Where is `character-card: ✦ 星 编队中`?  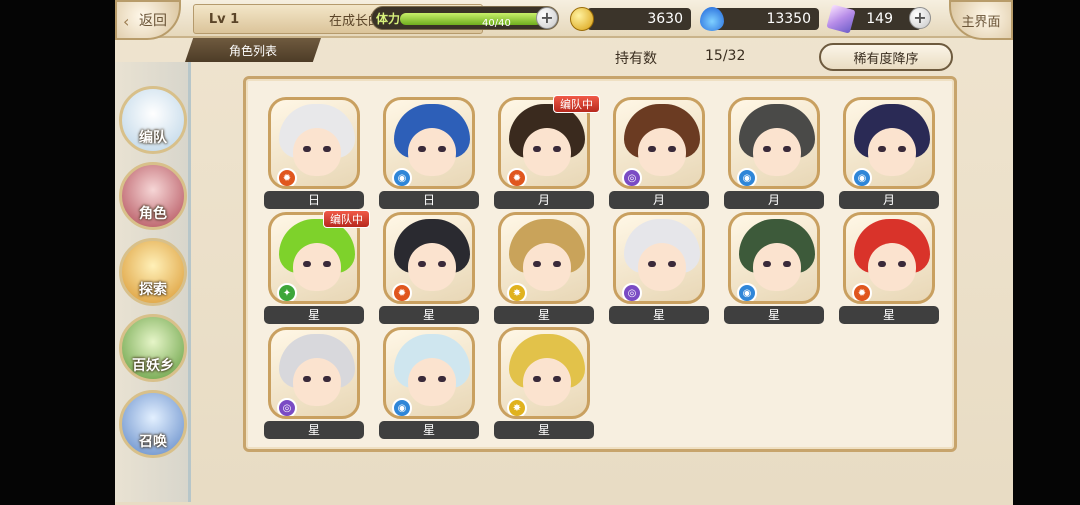
character-card: ✦ 星 编队中 is located at coordinates (317, 268).